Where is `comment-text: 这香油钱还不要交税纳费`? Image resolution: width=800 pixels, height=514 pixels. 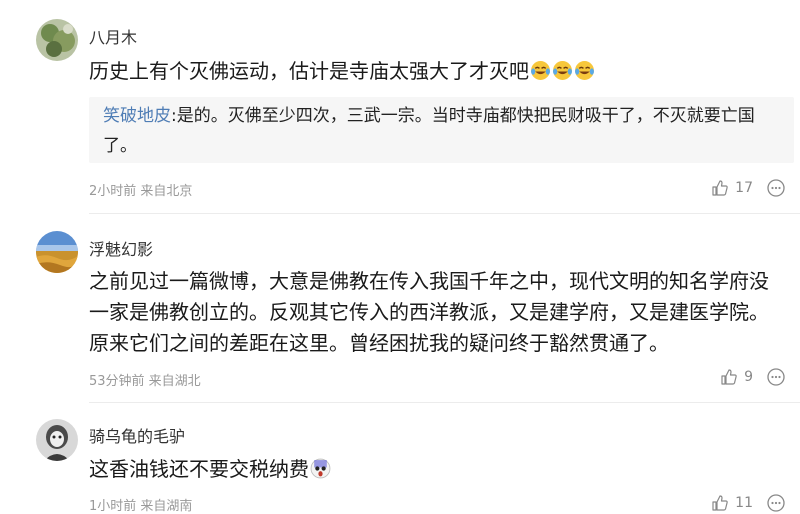 comment-text: 这香油钱还不要交税纳费 is located at coordinates (199, 469).